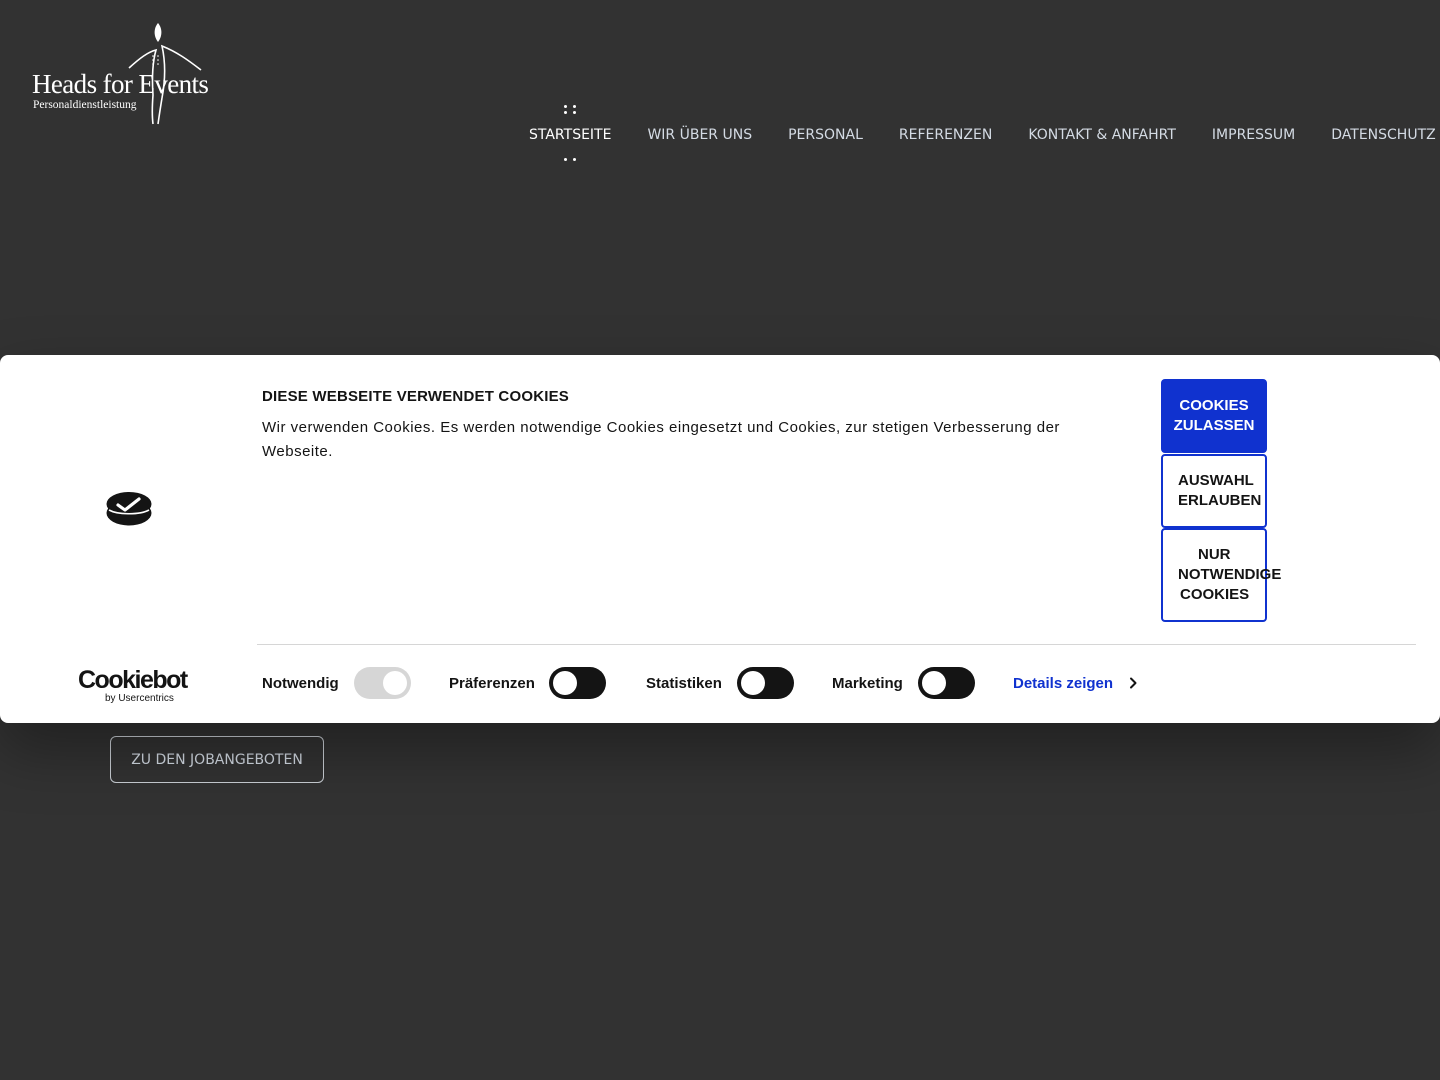 The width and height of the screenshot is (1440, 1080). I want to click on nav-label: WIR ÜBER UNS, so click(700, 135).